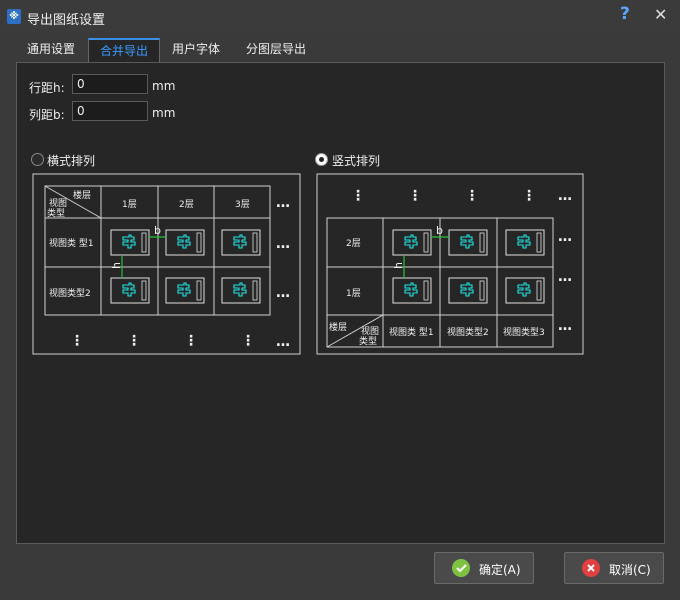 This screenshot has height=600, width=680. What do you see at coordinates (368, 341) in the screenshot?
I see `v-corner-top-2: 类型` at bounding box center [368, 341].